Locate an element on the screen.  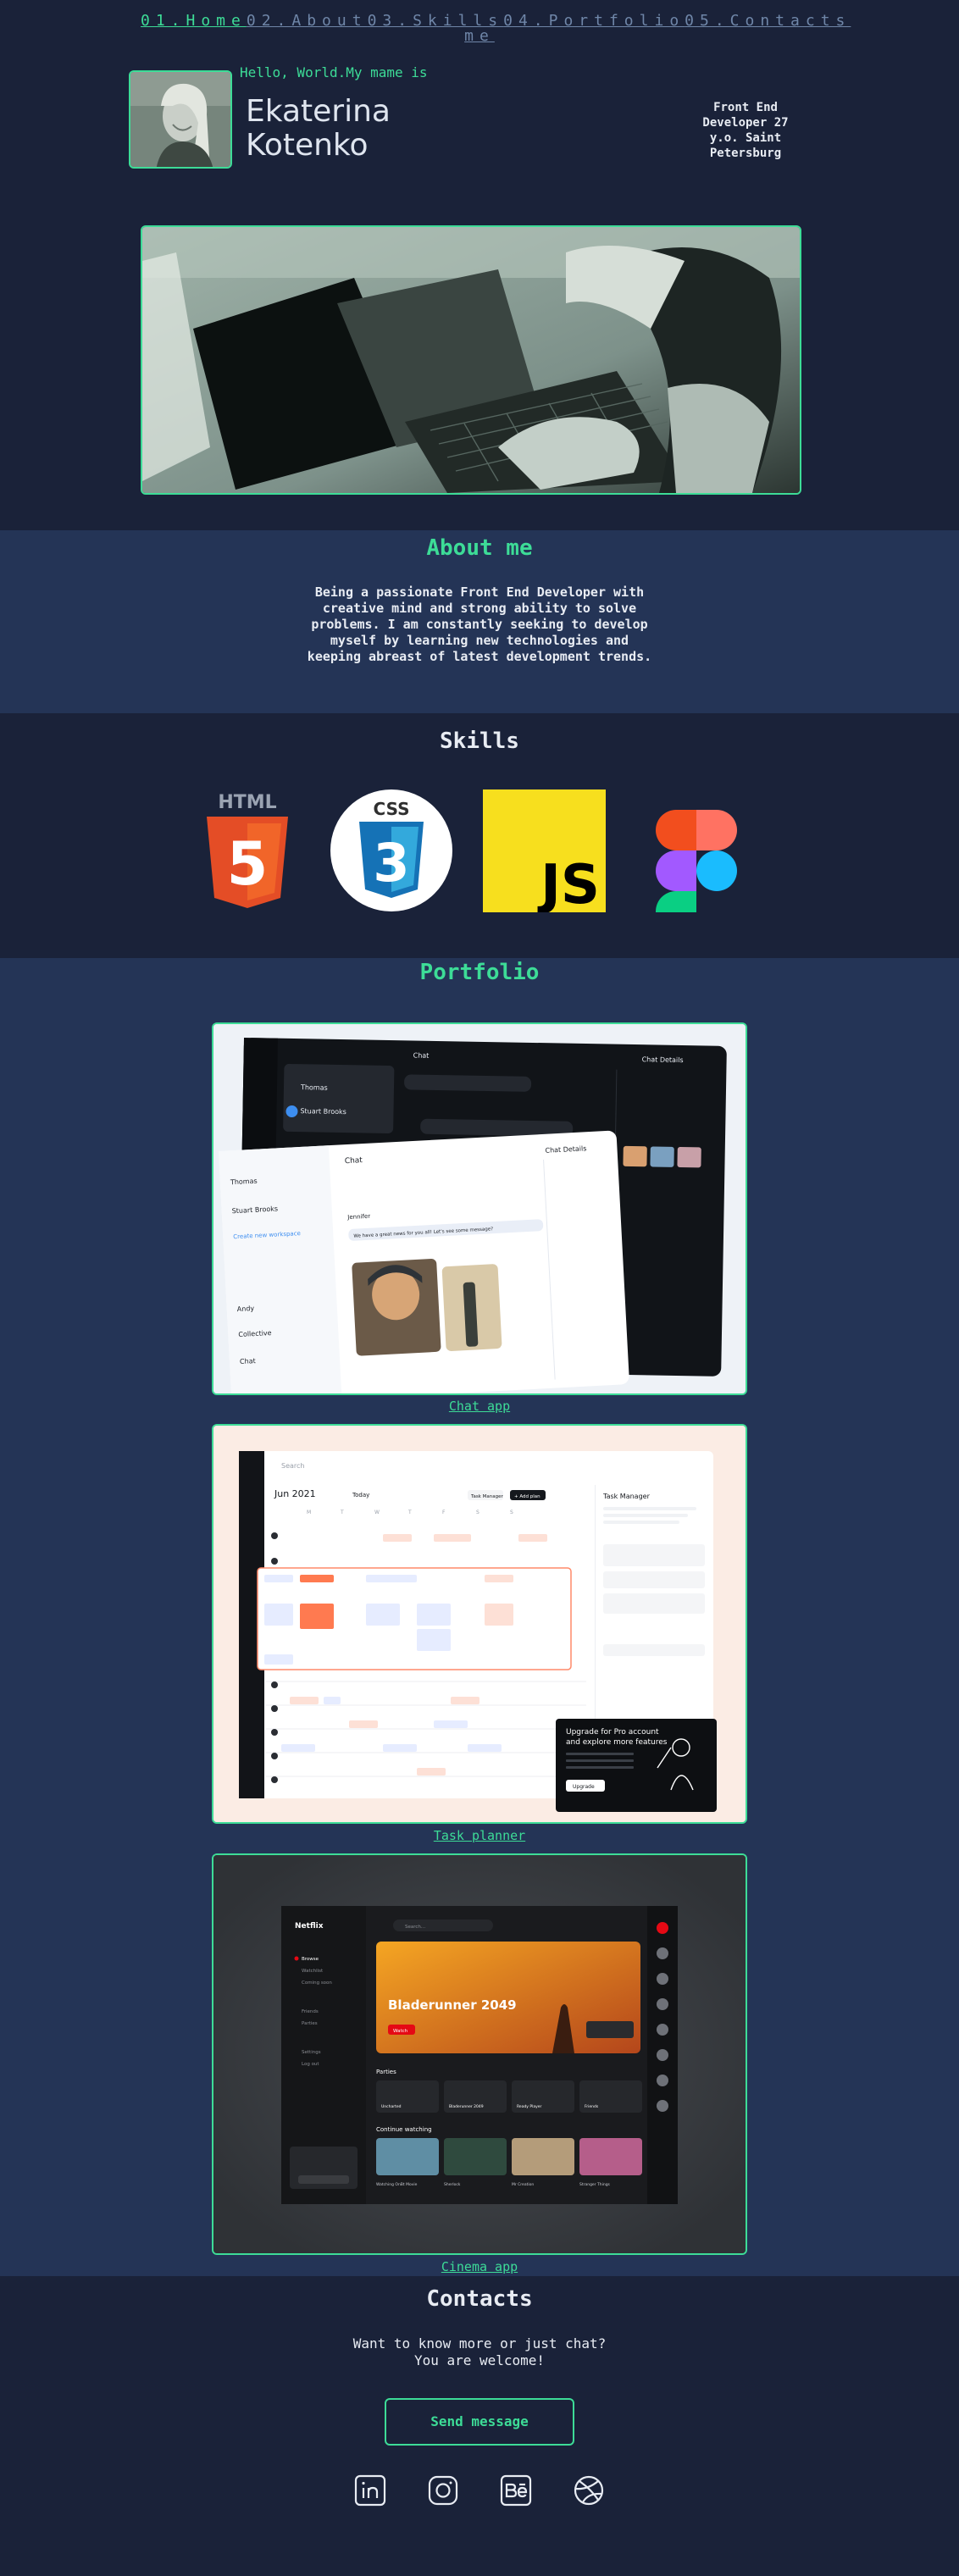
cinema-menu-item: Watchlist is located at coordinates (313, 1971).